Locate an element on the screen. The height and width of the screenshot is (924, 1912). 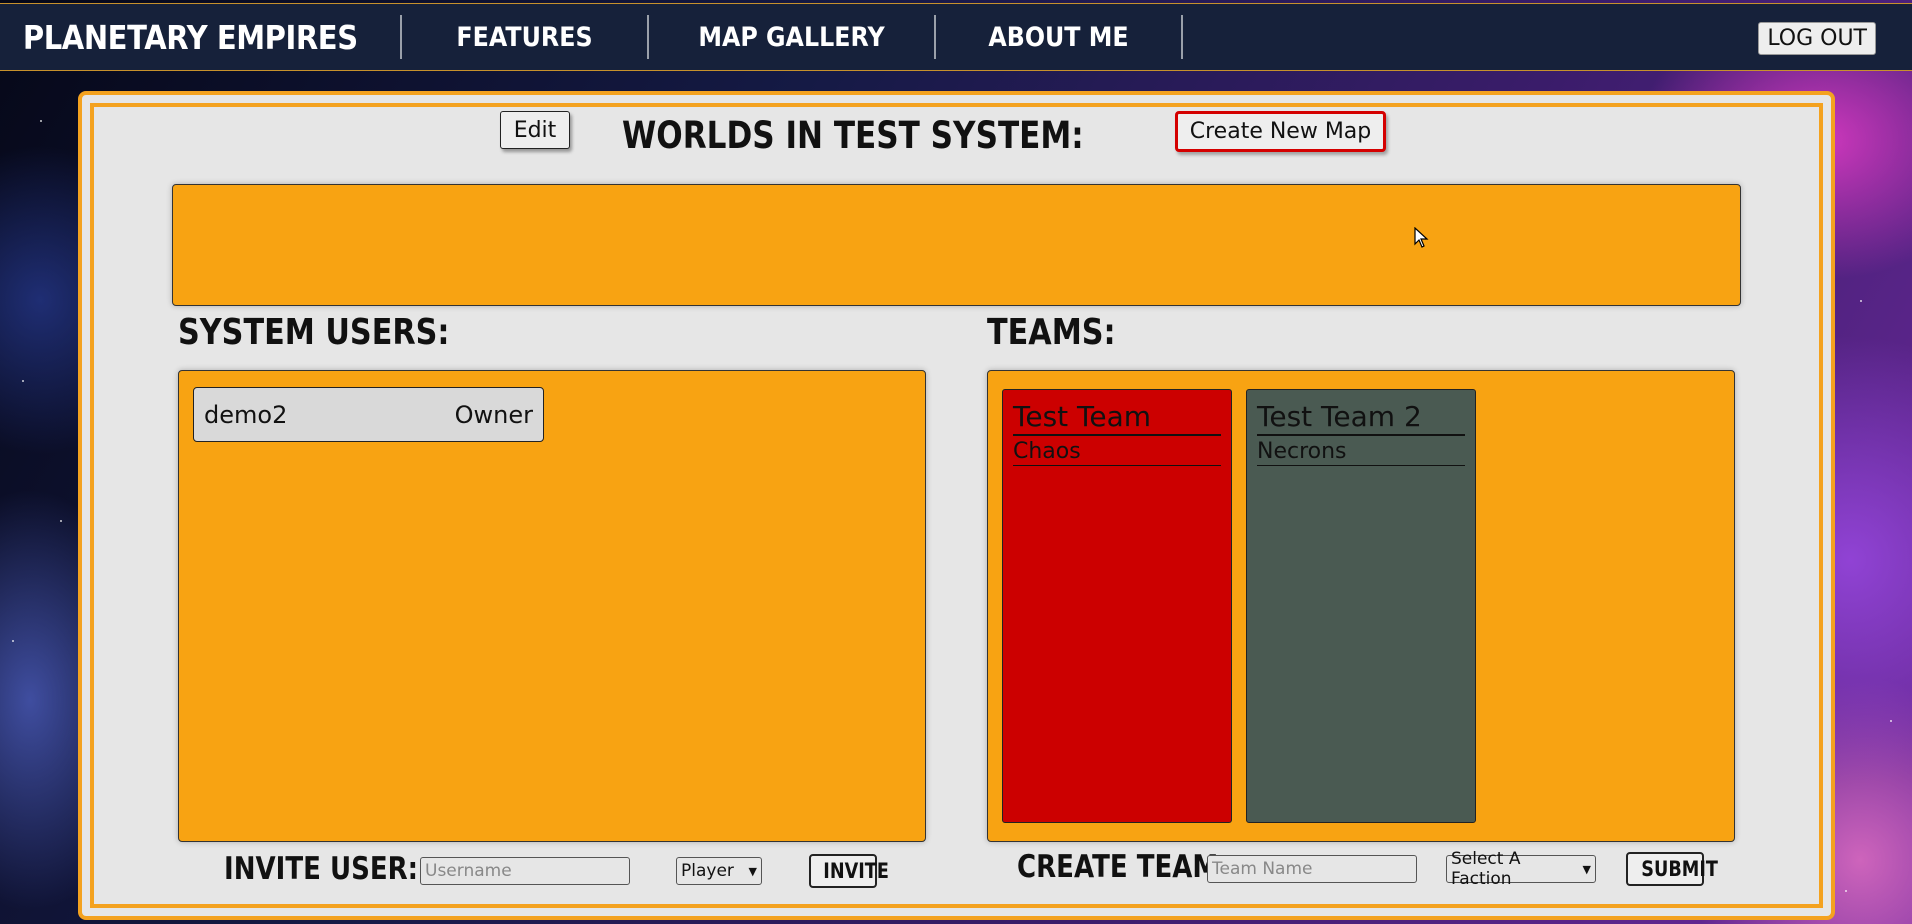
user-role: Owner is located at coordinates (493, 414).